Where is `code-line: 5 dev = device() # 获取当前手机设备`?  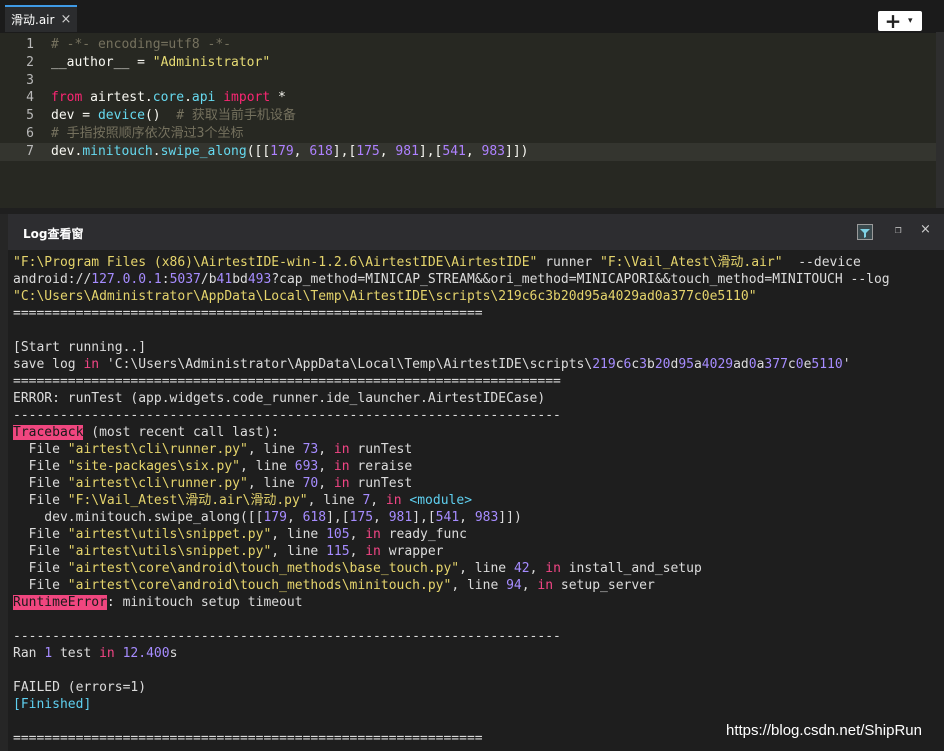 code-line: 5 dev = device() # 获取当前手机设备 is located at coordinates (468, 116).